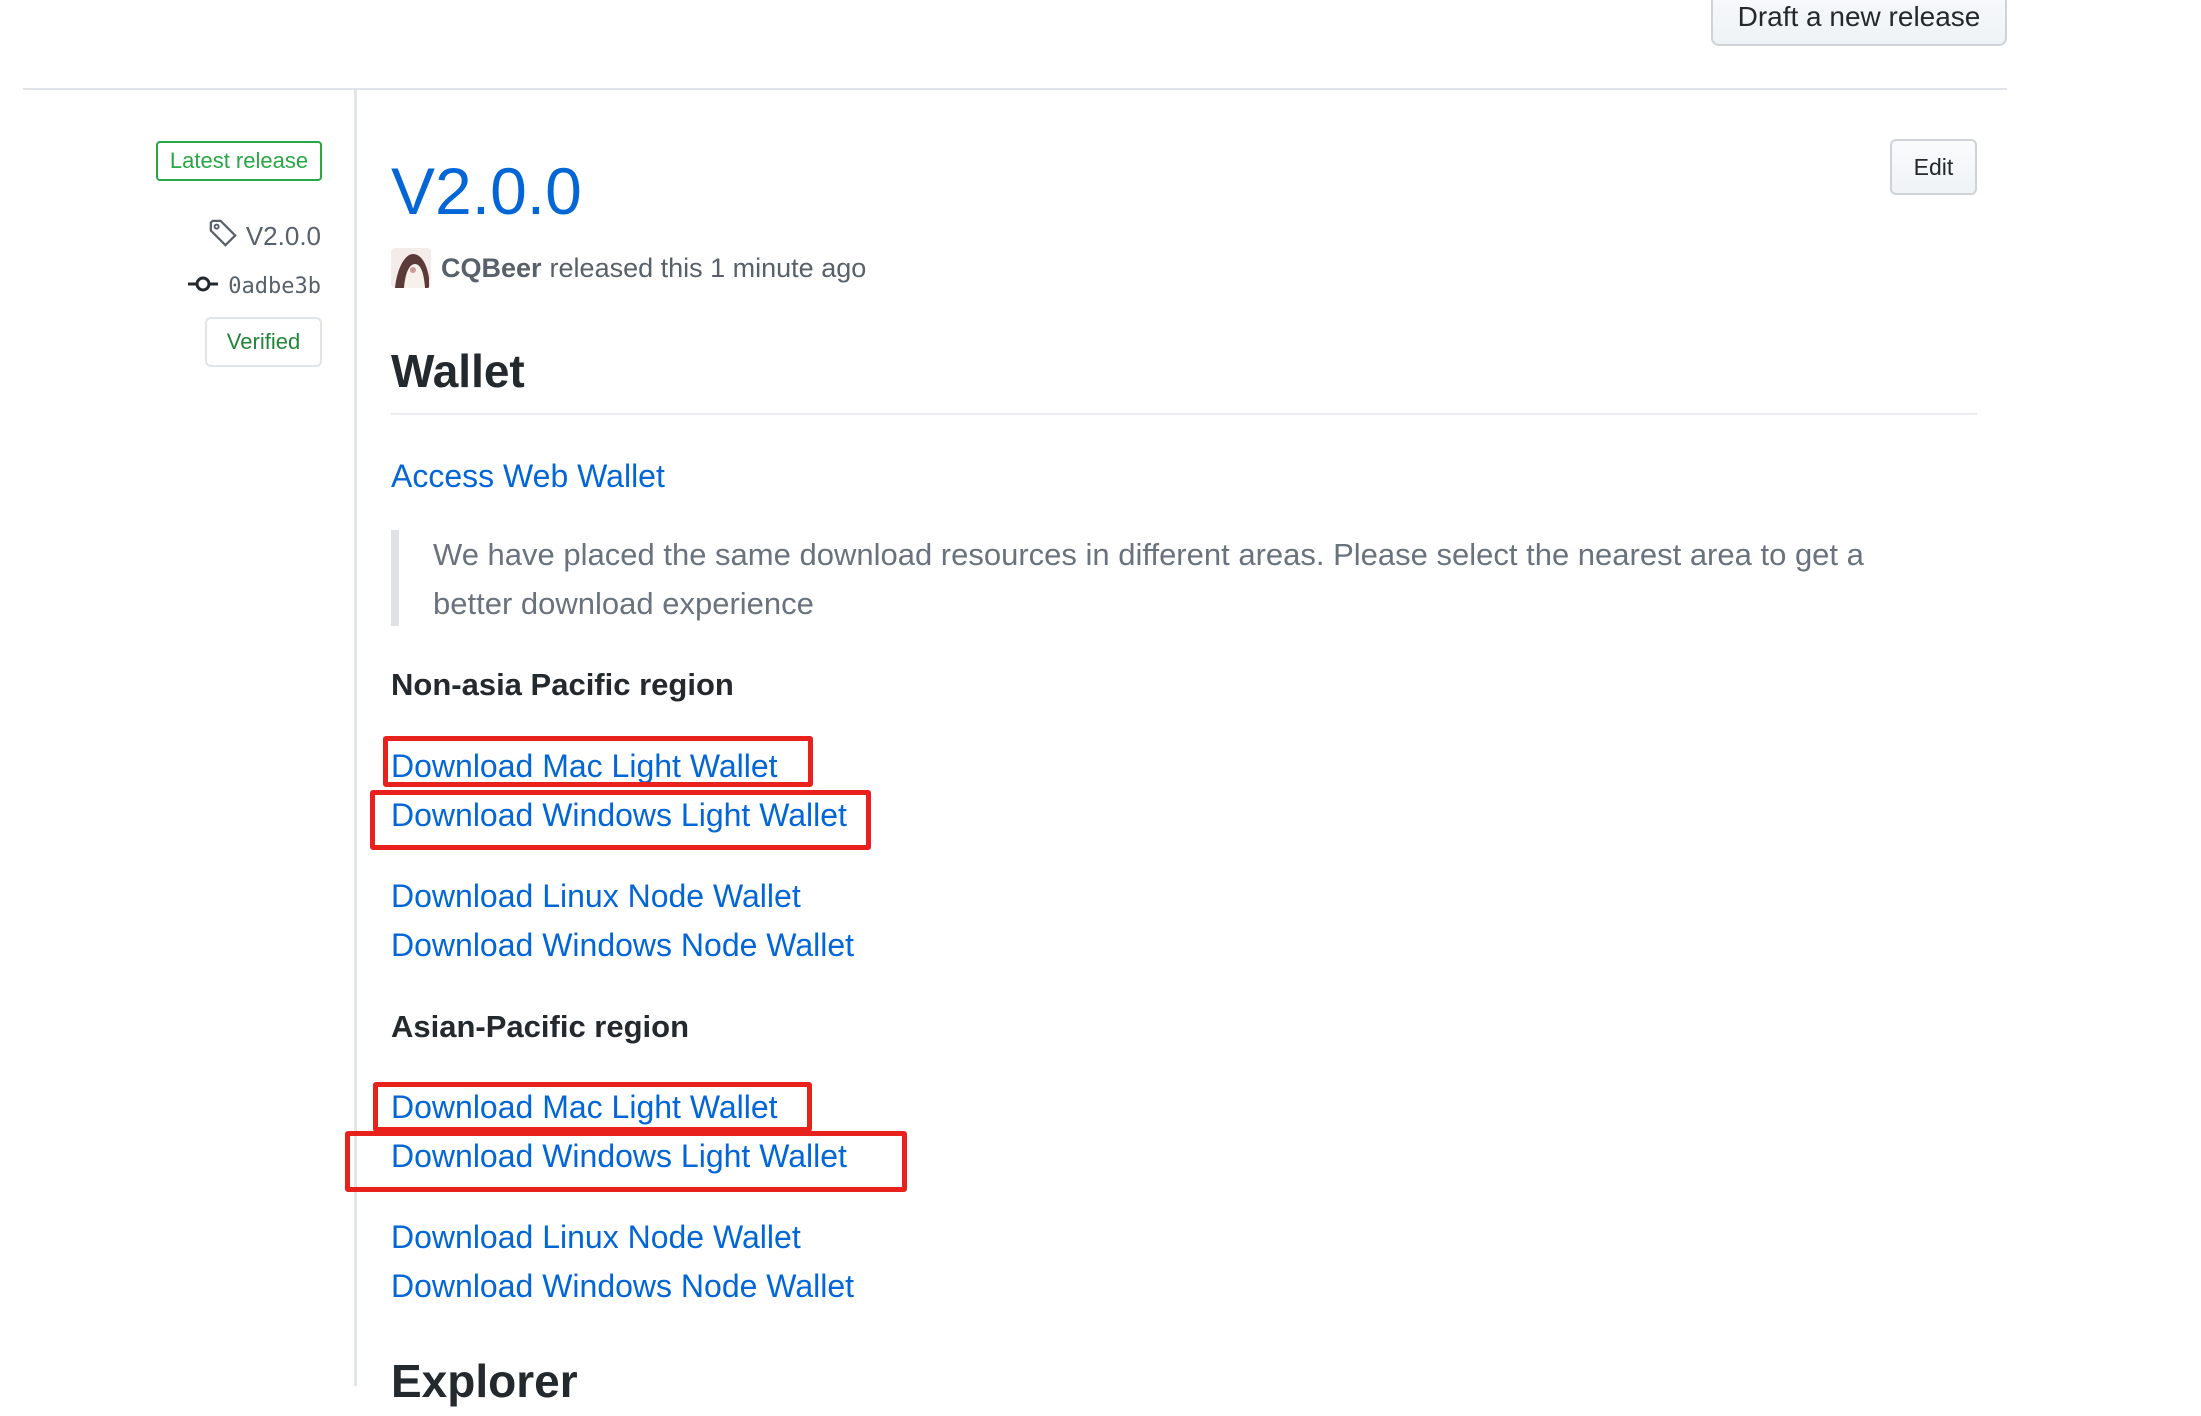 The height and width of the screenshot is (1416, 2201). I want to click on author-link: CQBeer, so click(491, 268).